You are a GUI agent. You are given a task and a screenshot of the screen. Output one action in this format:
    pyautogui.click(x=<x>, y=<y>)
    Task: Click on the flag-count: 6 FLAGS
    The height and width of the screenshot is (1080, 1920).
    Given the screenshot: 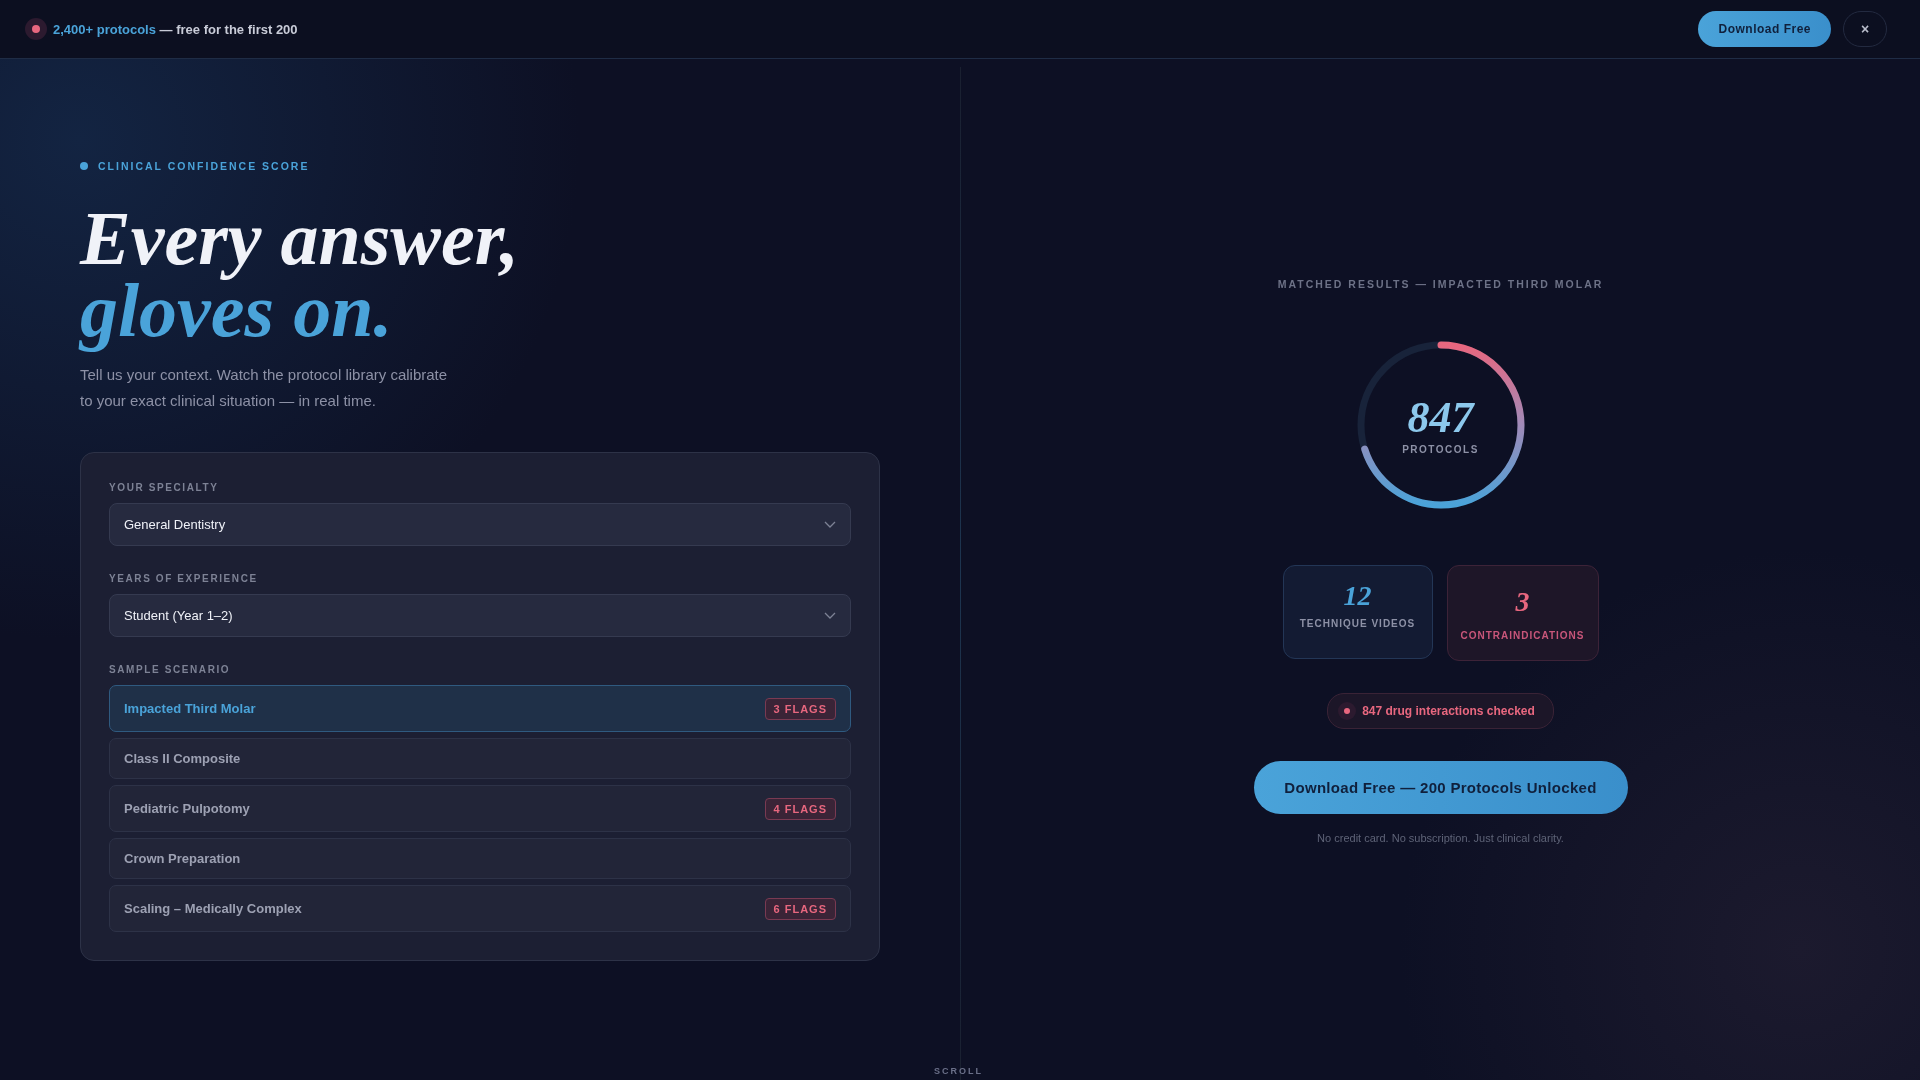 What is the action you would take?
    pyautogui.click(x=800, y=908)
    